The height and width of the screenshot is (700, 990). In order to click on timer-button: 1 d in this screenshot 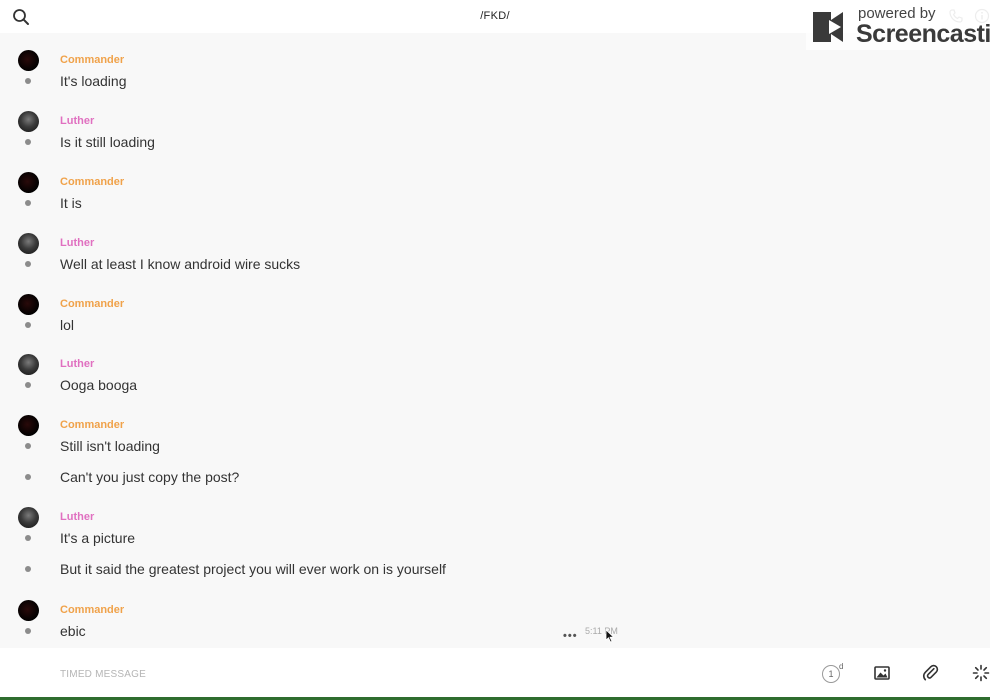, I will do `click(834, 673)`.